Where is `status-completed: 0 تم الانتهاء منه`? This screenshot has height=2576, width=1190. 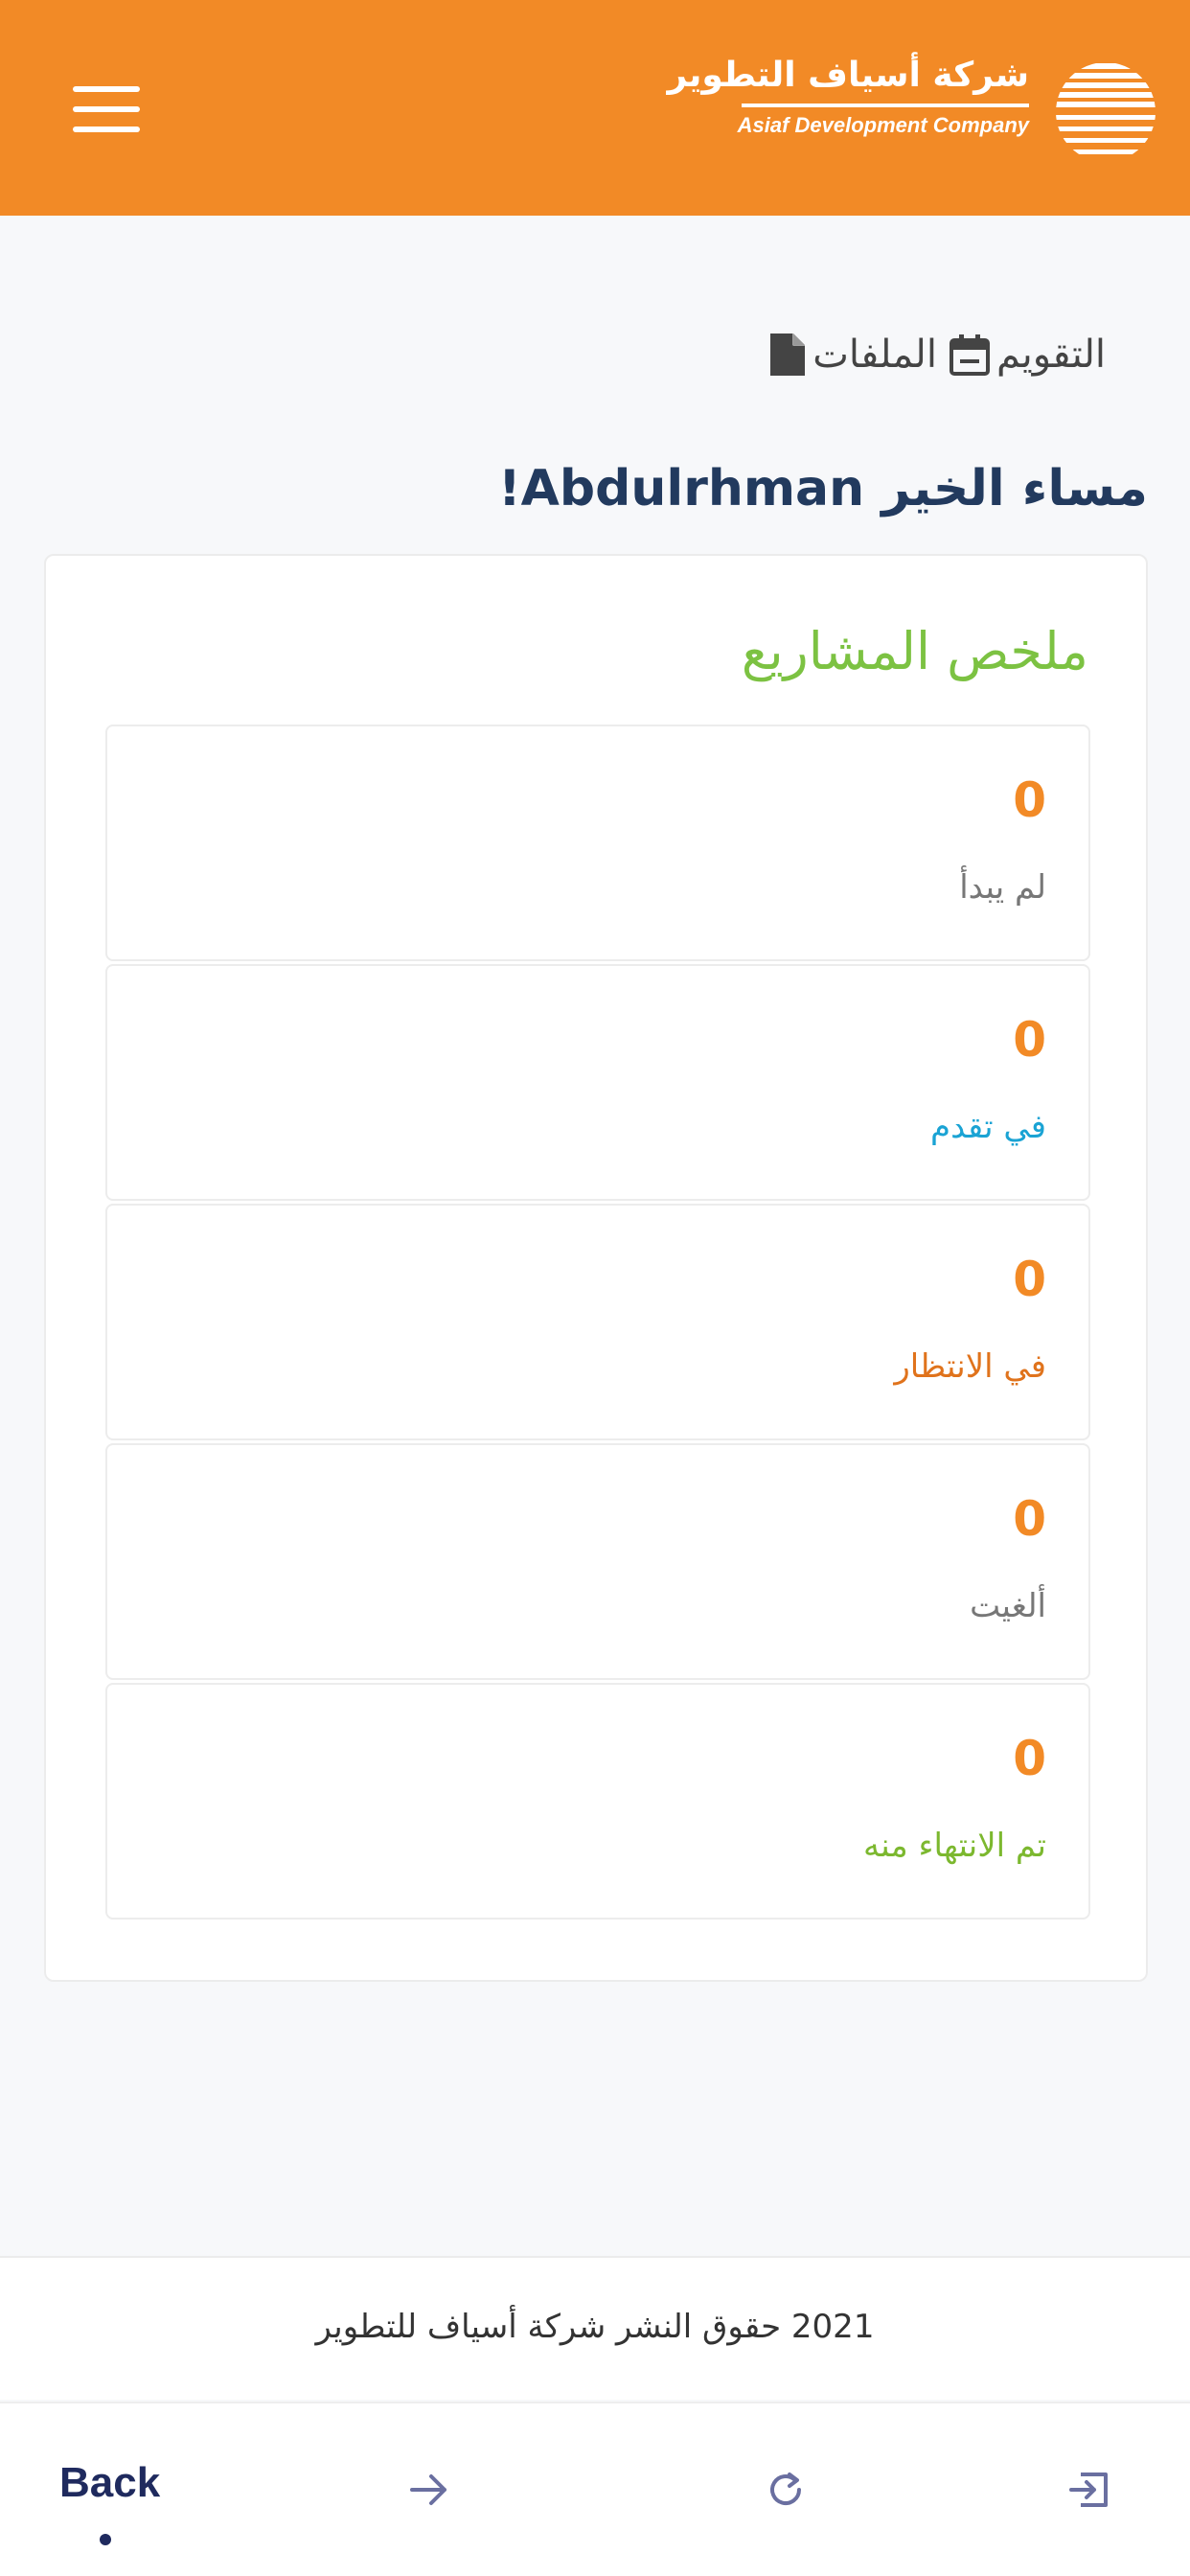
status-completed: 0 تم الانتهاء منه is located at coordinates (598, 1801).